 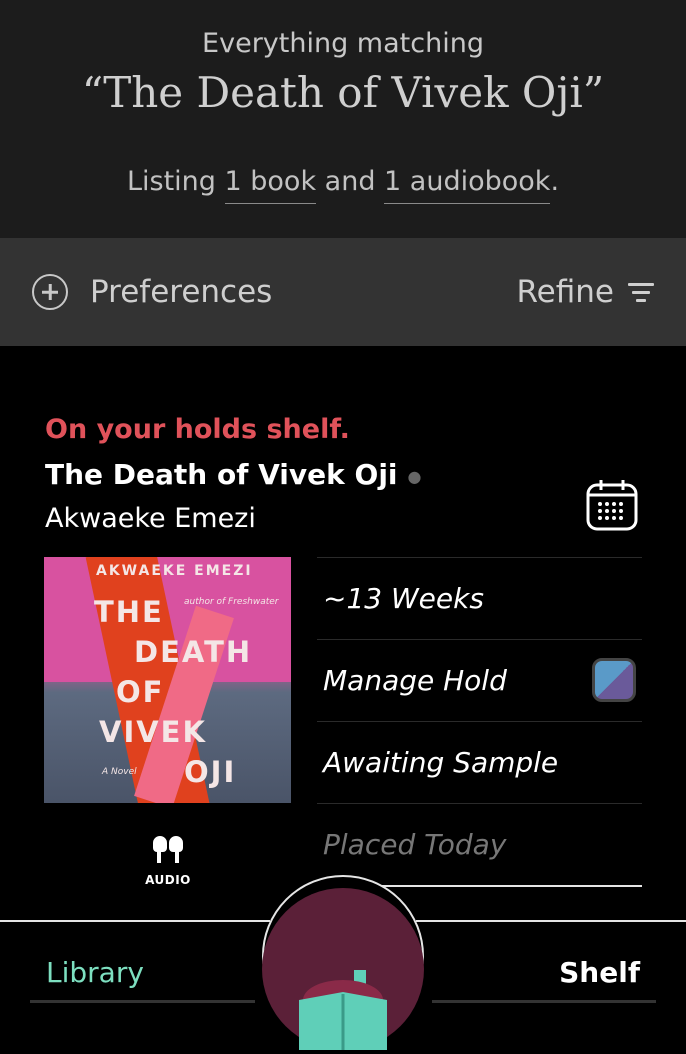 I want to click on audiobooks-count-link: 1 audiobook, so click(x=467, y=185).